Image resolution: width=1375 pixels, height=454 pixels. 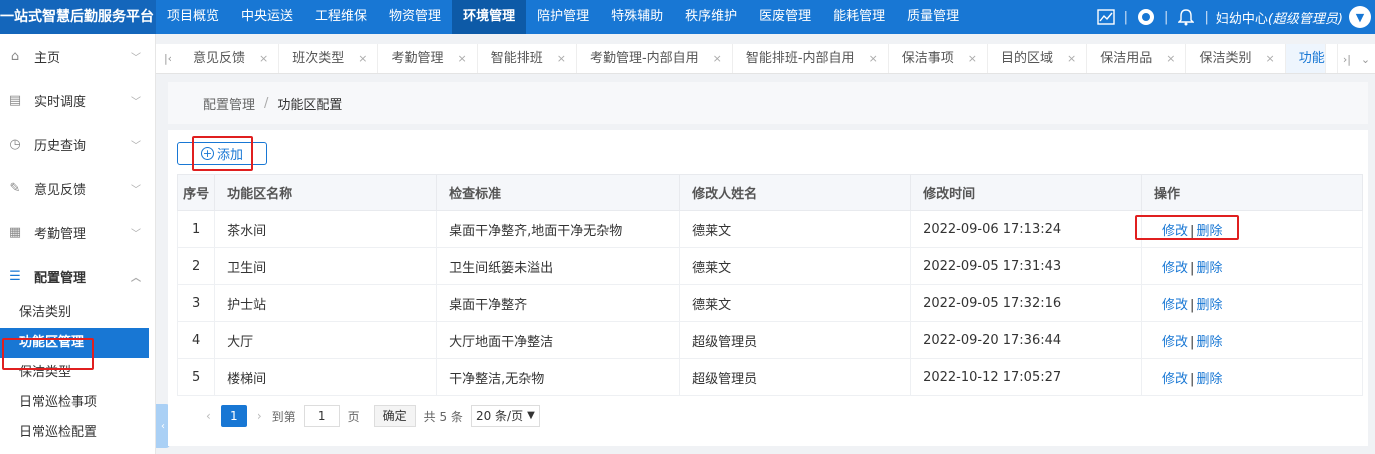 What do you see at coordinates (428, 58) in the screenshot?
I see `tab-item: 考勤管理 ×` at bounding box center [428, 58].